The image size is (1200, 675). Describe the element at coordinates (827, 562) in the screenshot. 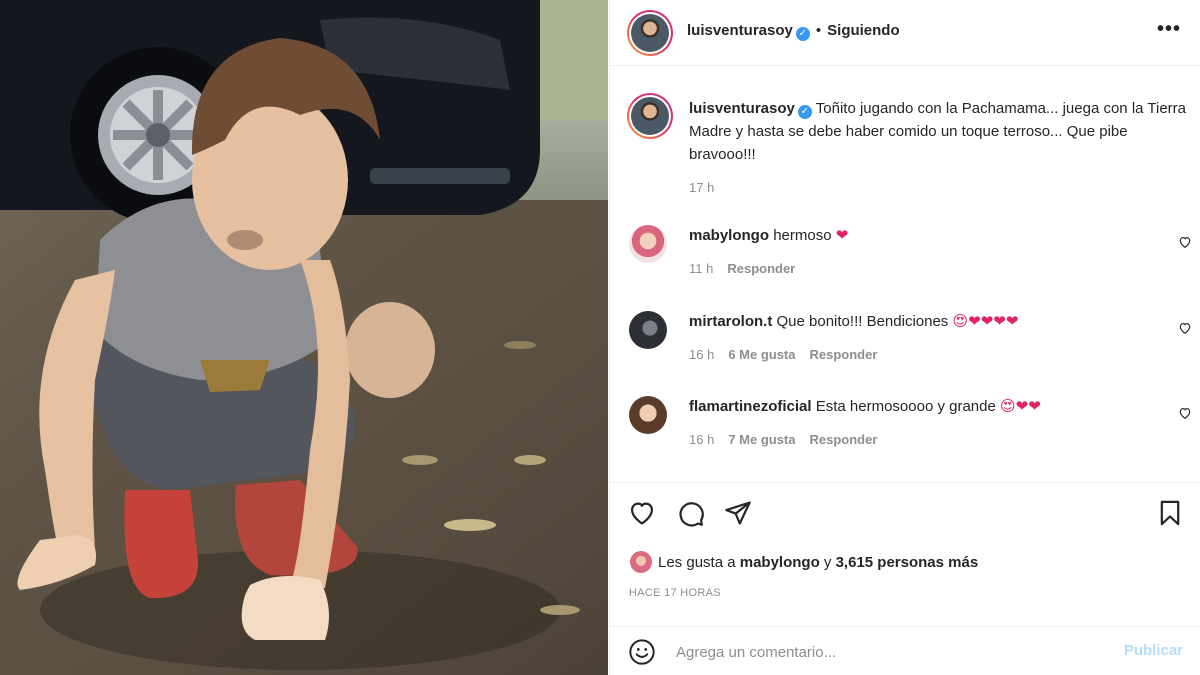

I see `likes-joiner: y` at that location.